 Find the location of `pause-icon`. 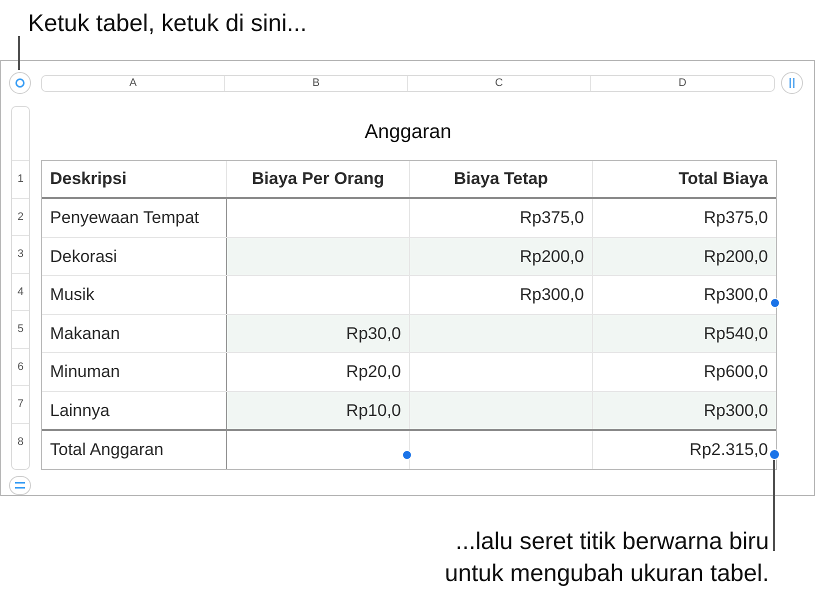

pause-icon is located at coordinates (792, 83).